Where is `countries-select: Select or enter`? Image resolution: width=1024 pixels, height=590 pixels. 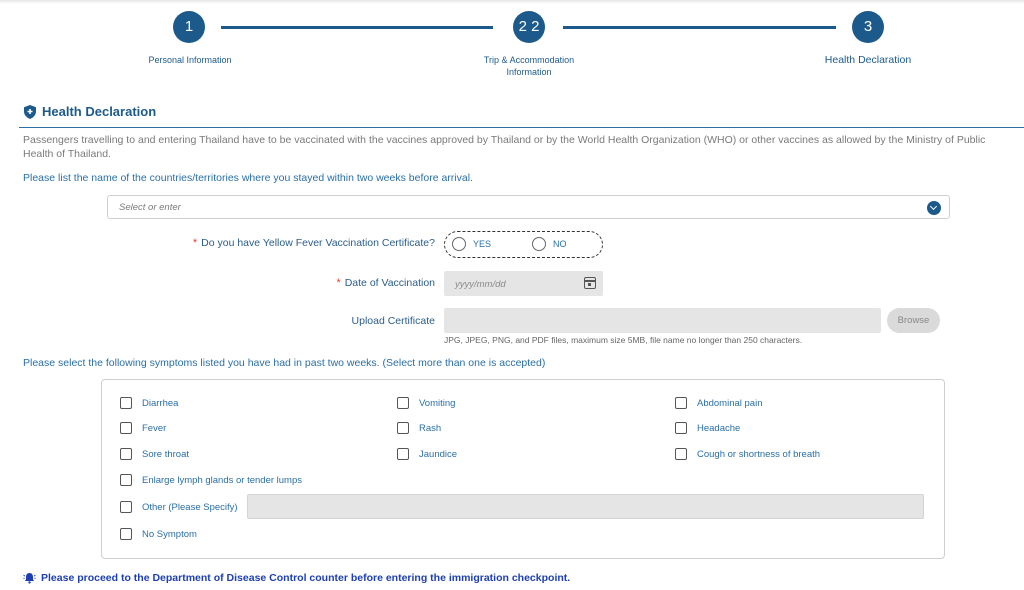 countries-select: Select or enter is located at coordinates (528, 207).